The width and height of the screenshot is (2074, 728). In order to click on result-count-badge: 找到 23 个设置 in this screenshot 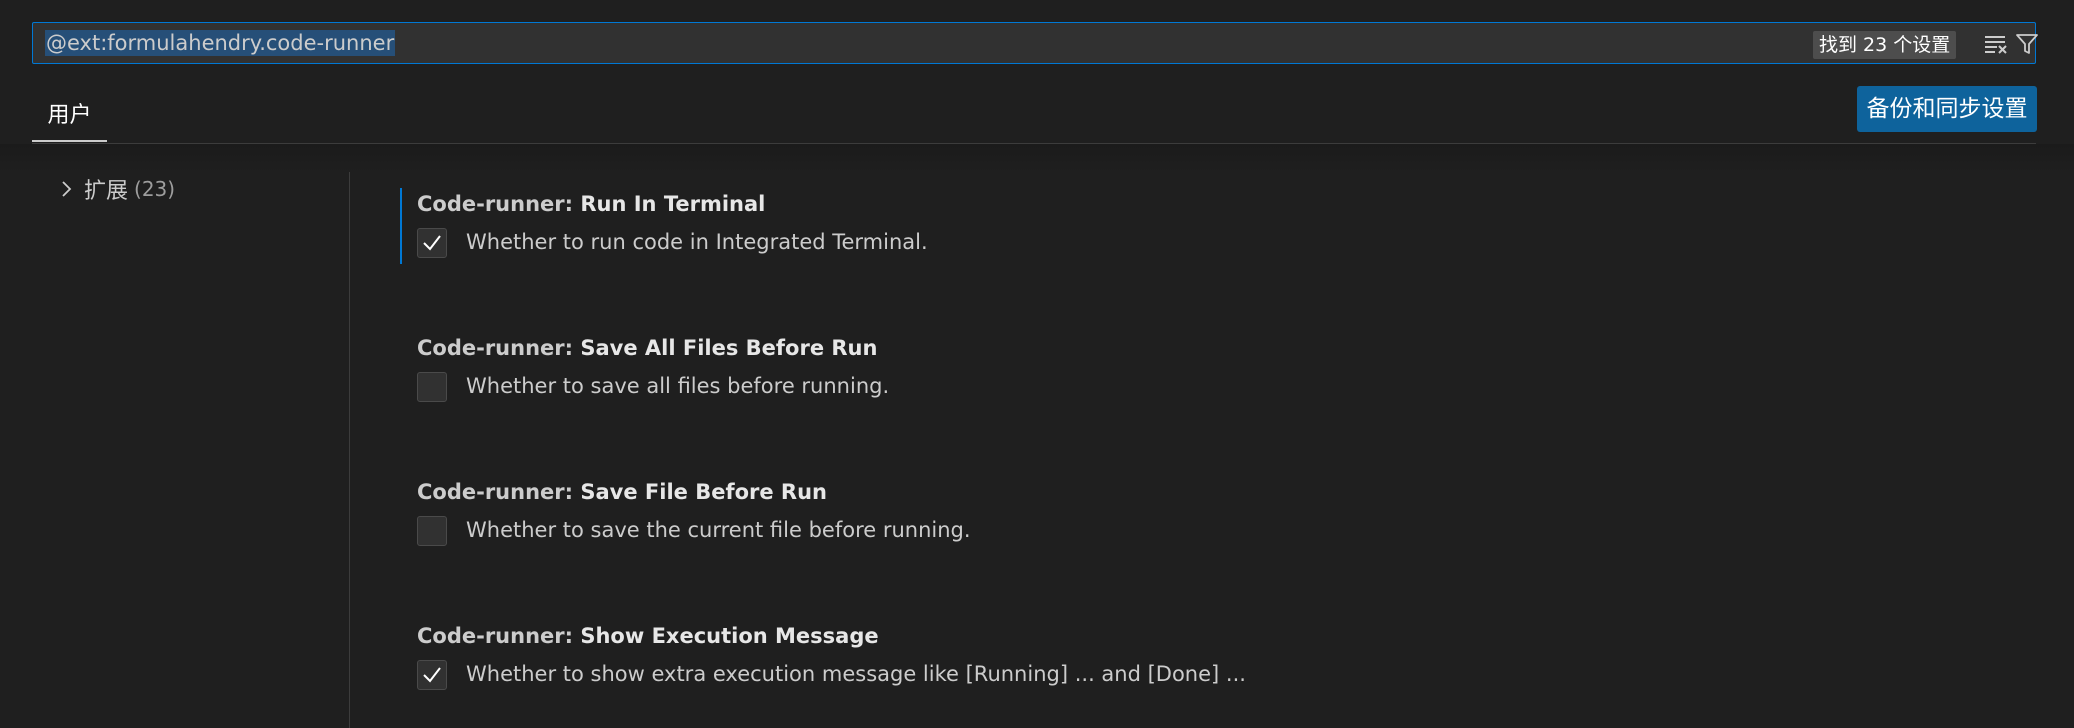, I will do `click(1885, 45)`.